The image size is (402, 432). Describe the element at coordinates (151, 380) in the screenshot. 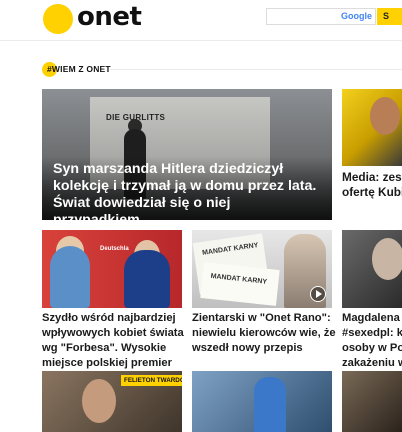

I see `category-tag: FELIETON TWARDOCHA` at that location.